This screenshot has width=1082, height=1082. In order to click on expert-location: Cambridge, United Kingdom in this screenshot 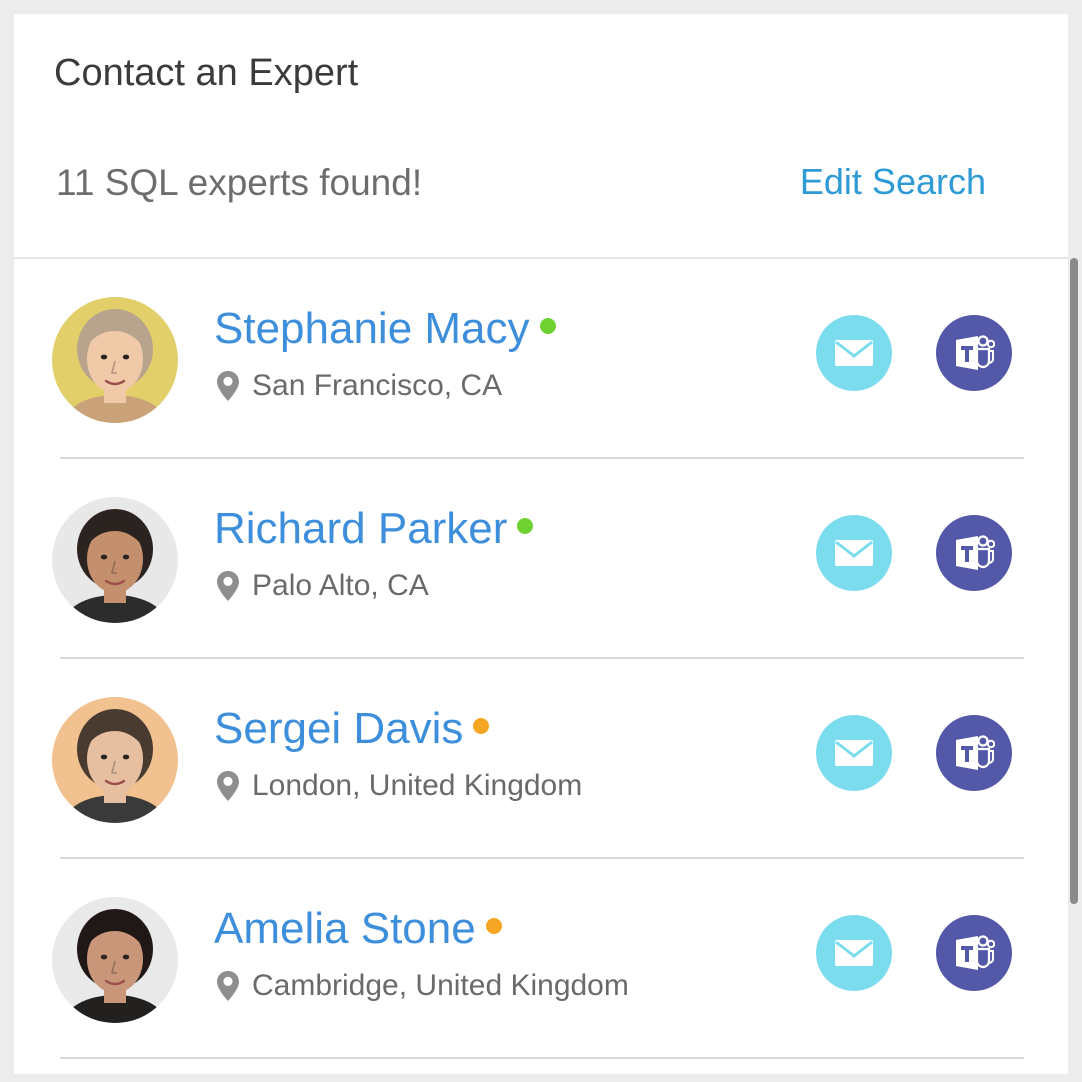, I will do `click(422, 986)`.